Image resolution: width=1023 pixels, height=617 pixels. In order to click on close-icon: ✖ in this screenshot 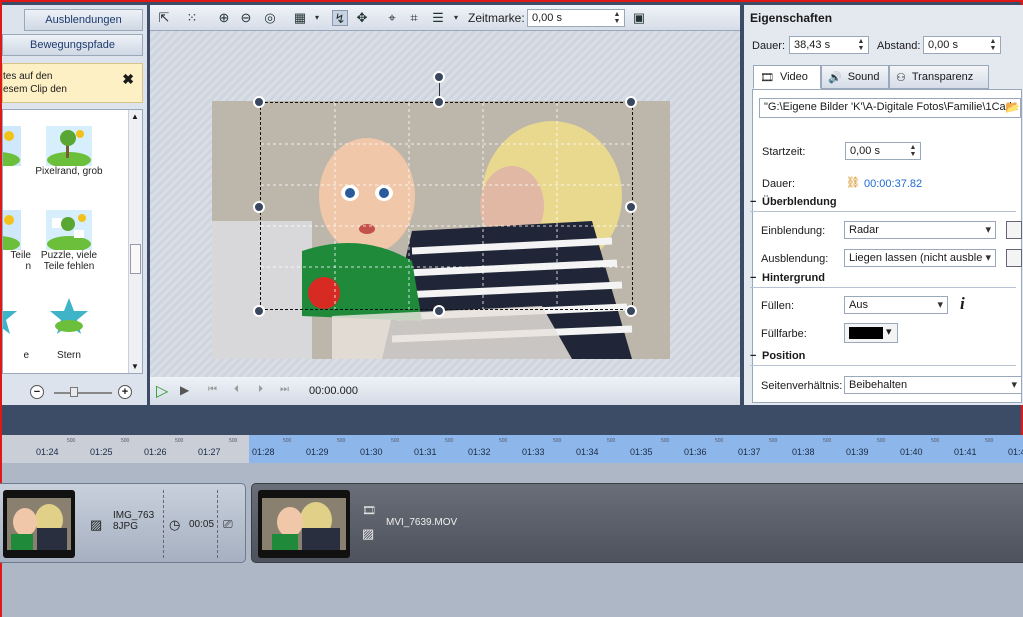, I will do `click(128, 79)`.